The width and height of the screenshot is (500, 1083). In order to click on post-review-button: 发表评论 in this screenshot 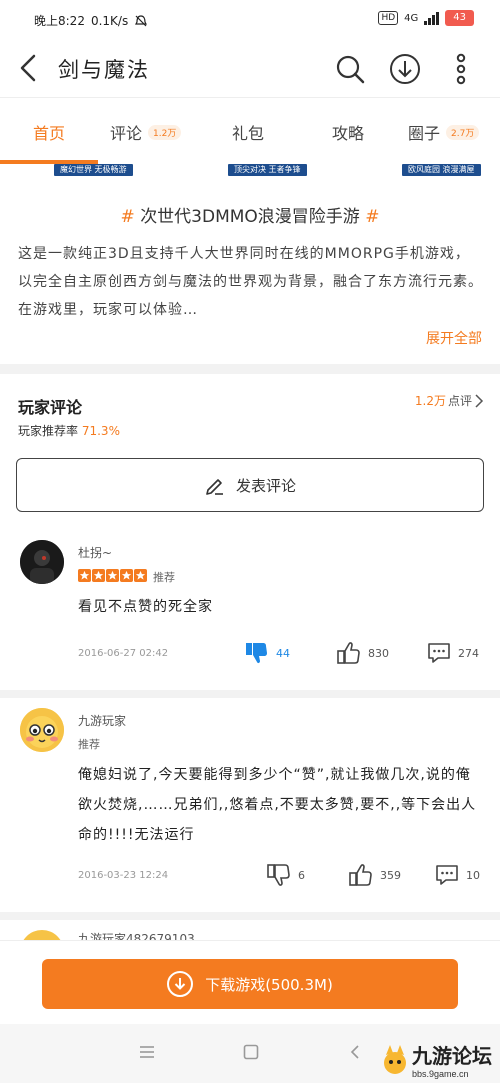, I will do `click(250, 485)`.